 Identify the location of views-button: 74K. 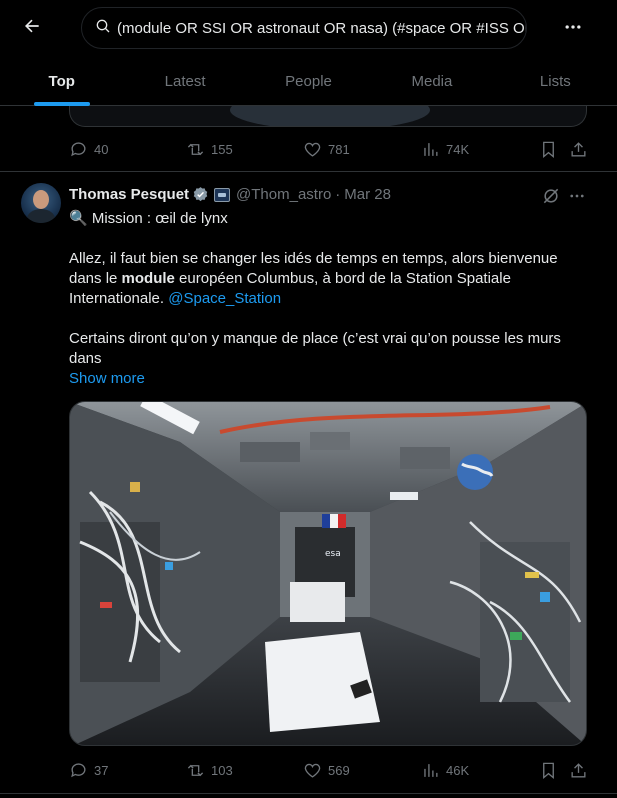
(445, 149).